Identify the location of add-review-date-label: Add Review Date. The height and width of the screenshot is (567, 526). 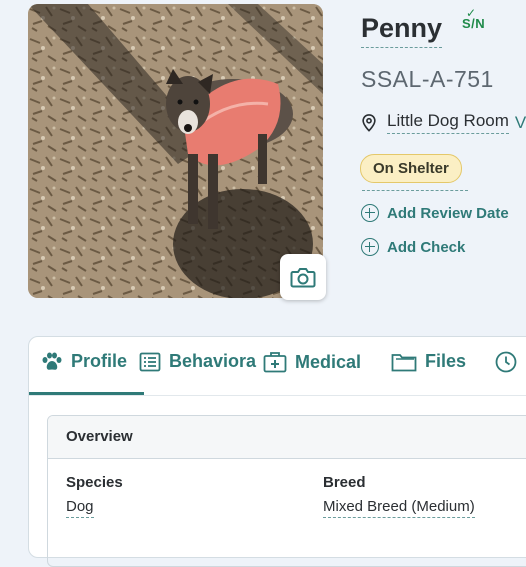
(448, 213).